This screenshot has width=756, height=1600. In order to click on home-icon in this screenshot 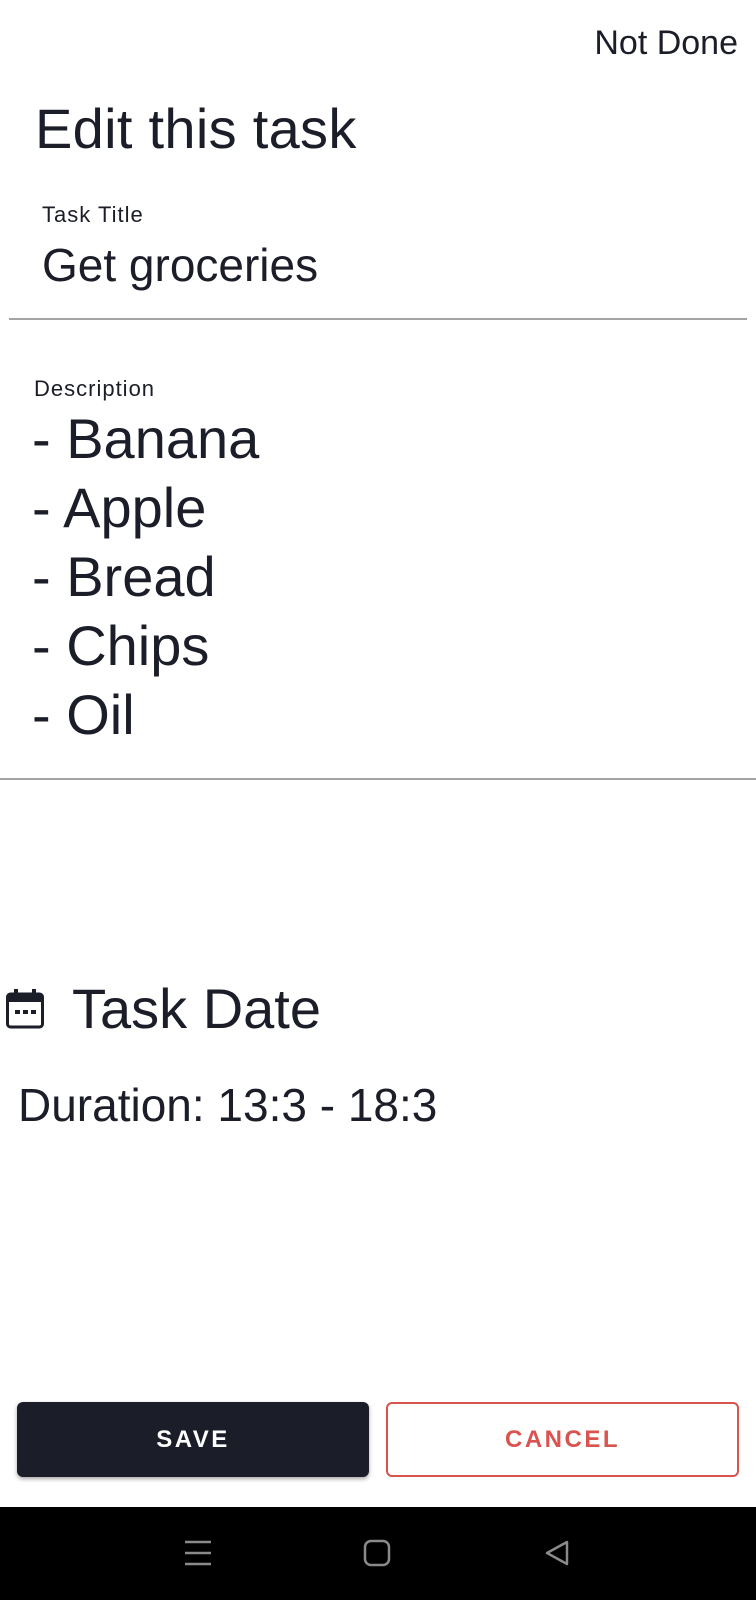, I will do `click(377, 1553)`.